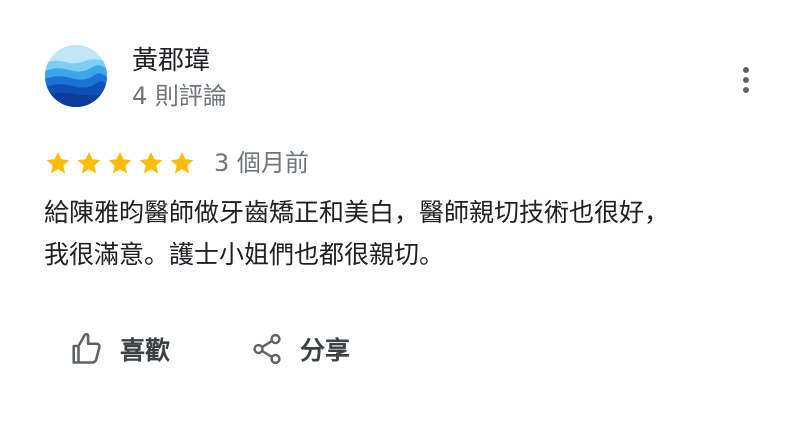  Describe the element at coordinates (86, 349) in the screenshot. I see `thumb-up-icon` at that location.